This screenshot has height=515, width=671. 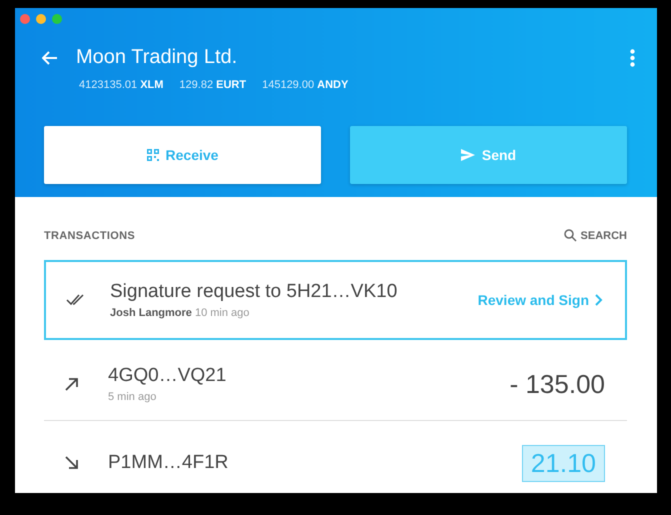 I want to click on balance: 129.82 EURT, so click(x=212, y=85).